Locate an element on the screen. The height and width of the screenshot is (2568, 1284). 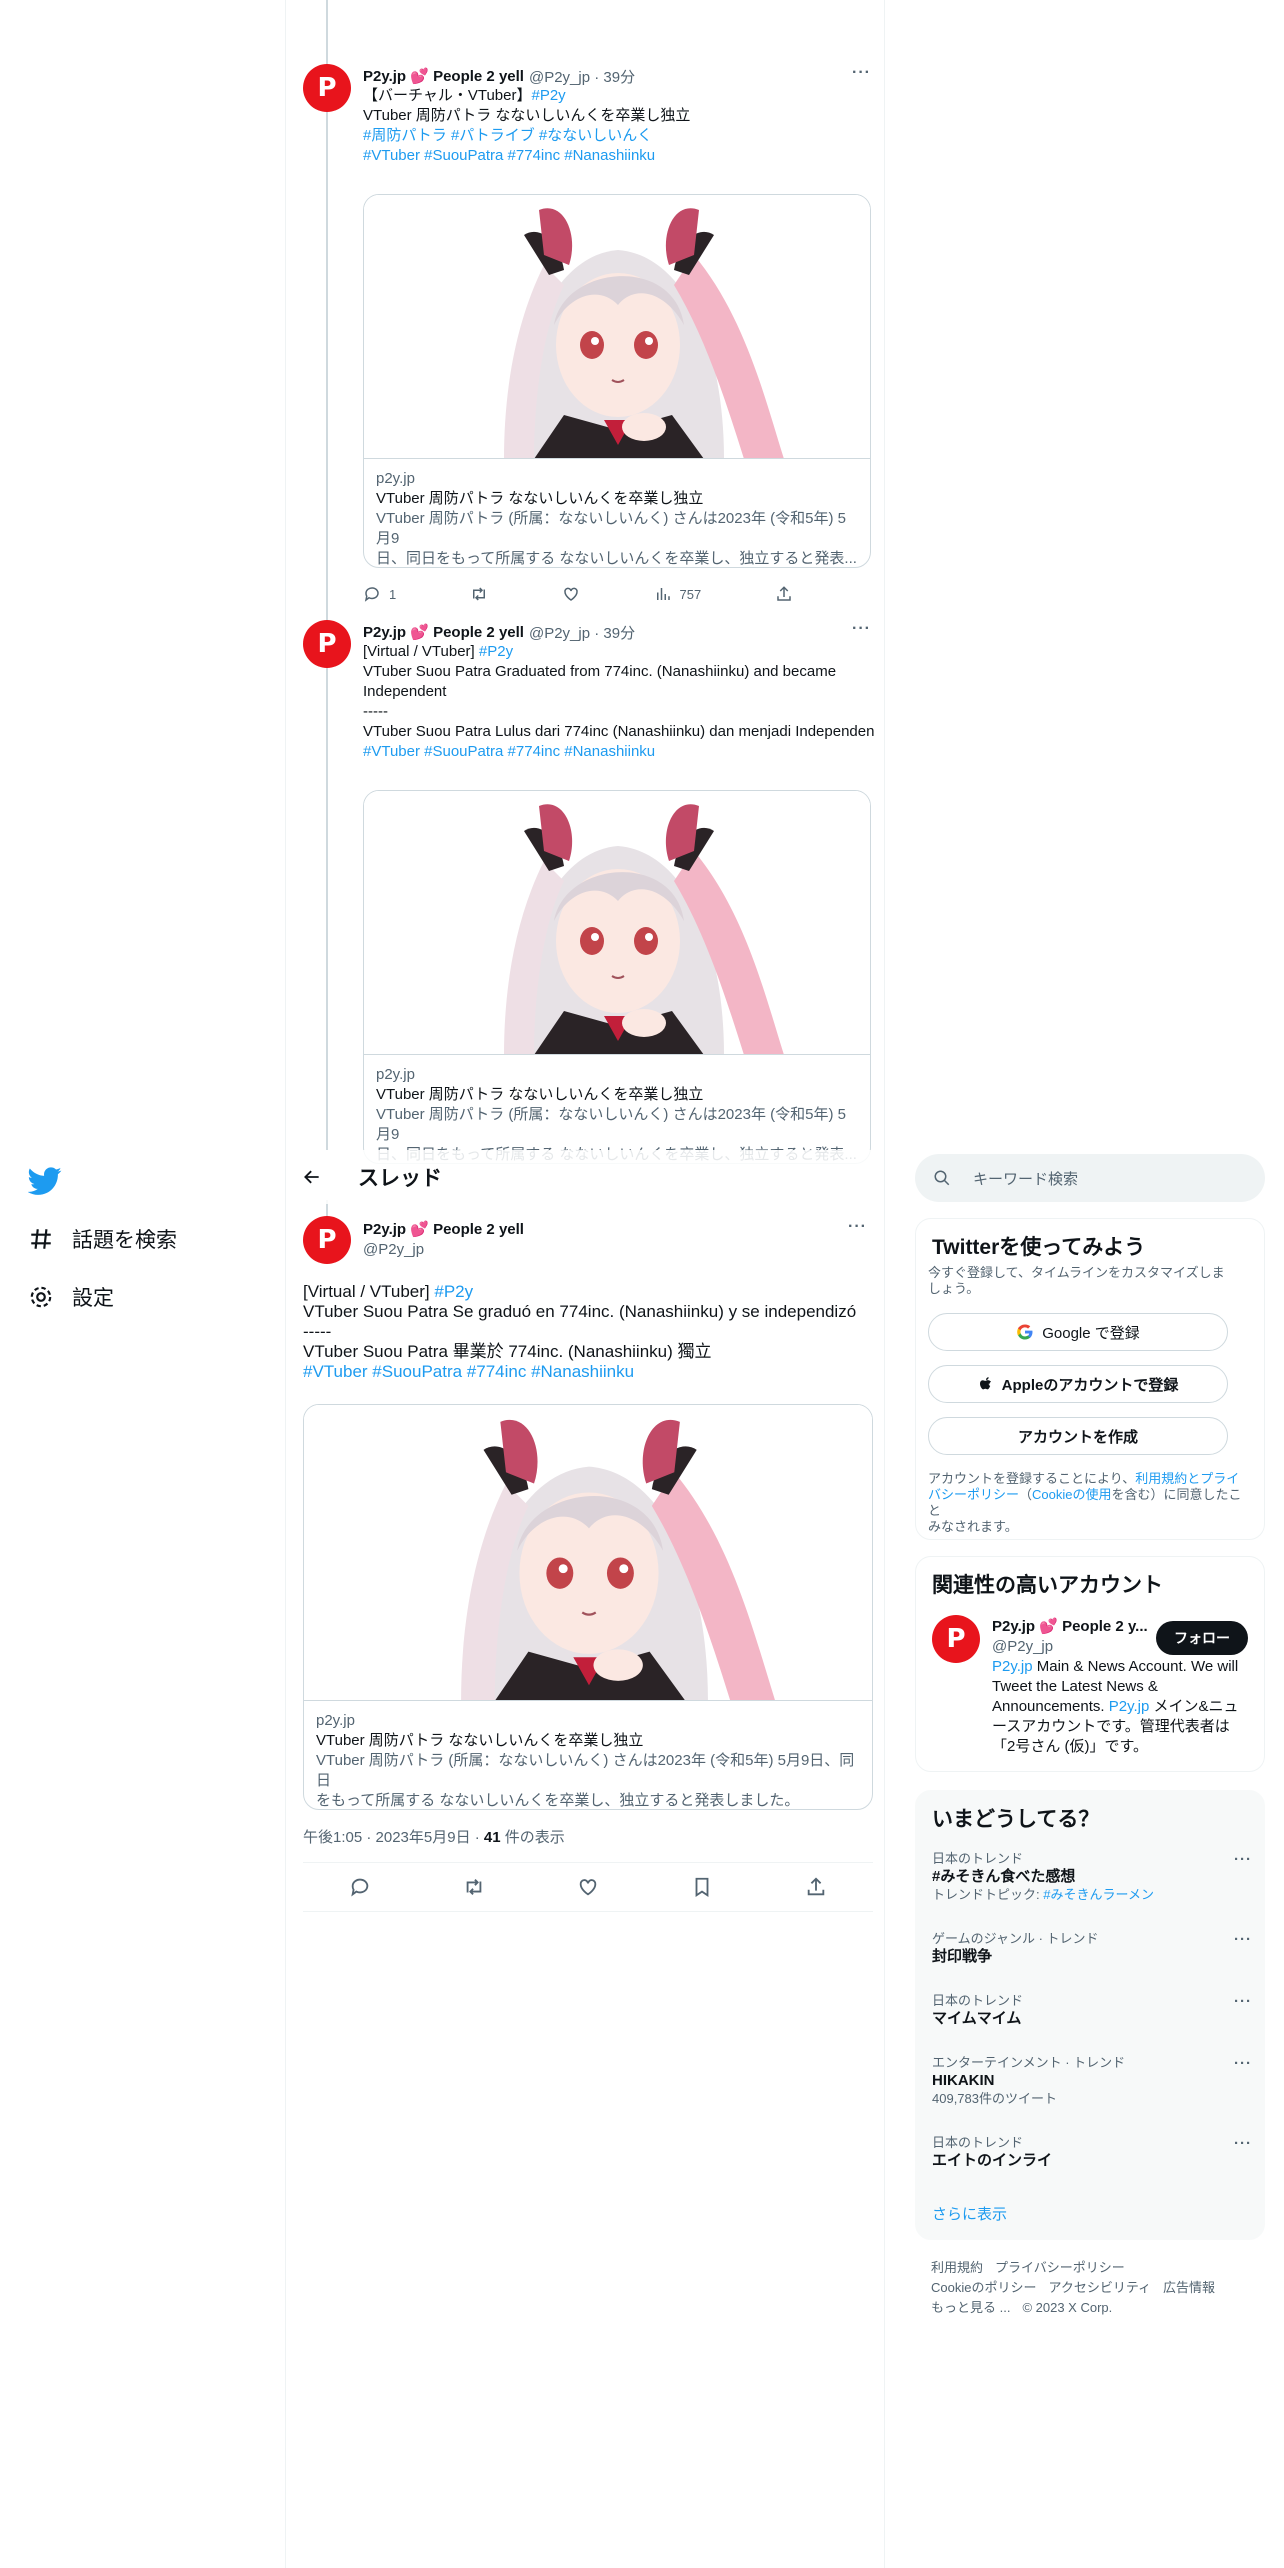
footer-link: アクセシビリティ is located at coordinates (1099, 2287).